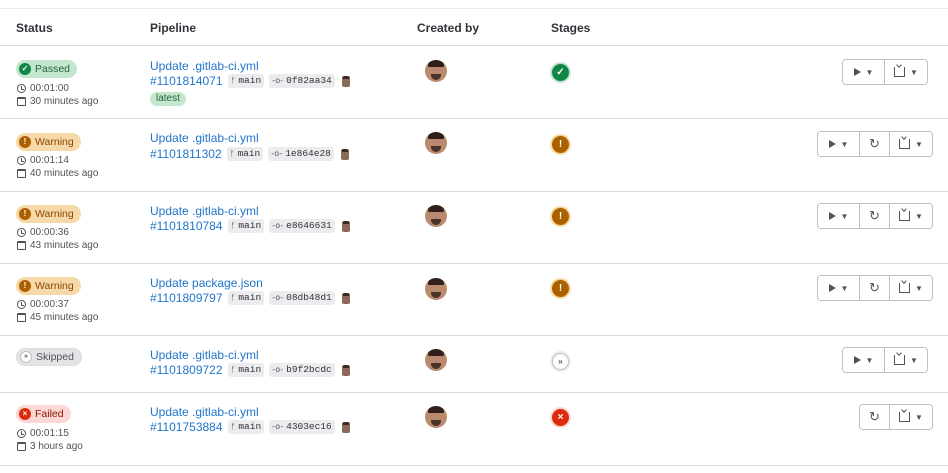 The width and height of the screenshot is (948, 473). Describe the element at coordinates (302, 81) in the screenshot. I see `commit-chip: -o- 0f82aa34` at that location.